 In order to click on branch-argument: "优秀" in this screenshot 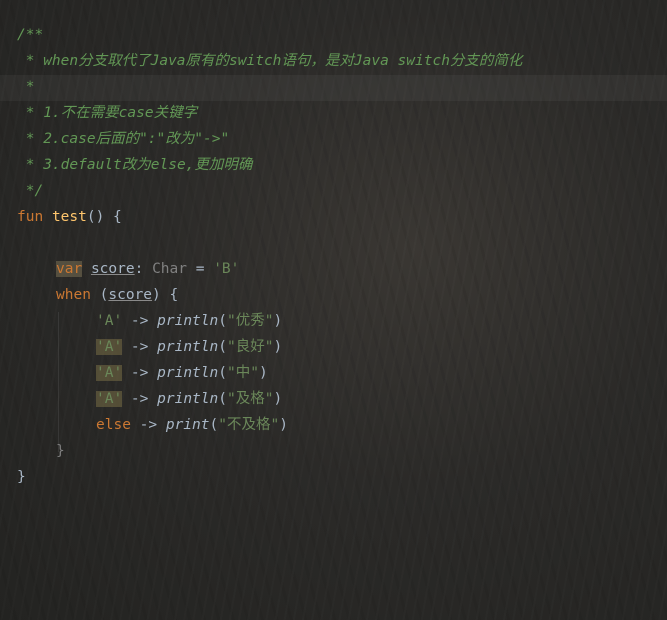, I will do `click(250, 321)`.